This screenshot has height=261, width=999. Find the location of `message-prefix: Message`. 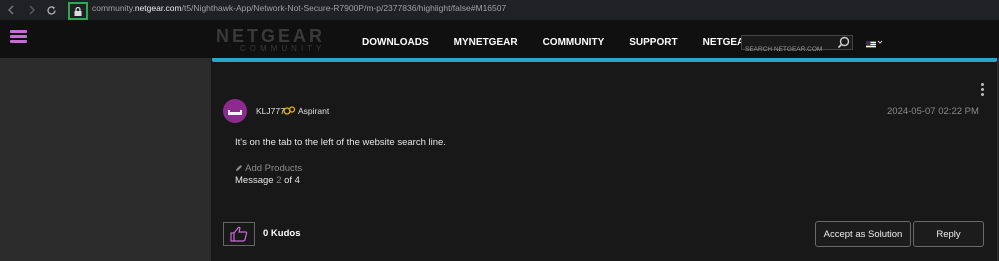

message-prefix: Message is located at coordinates (256, 180).